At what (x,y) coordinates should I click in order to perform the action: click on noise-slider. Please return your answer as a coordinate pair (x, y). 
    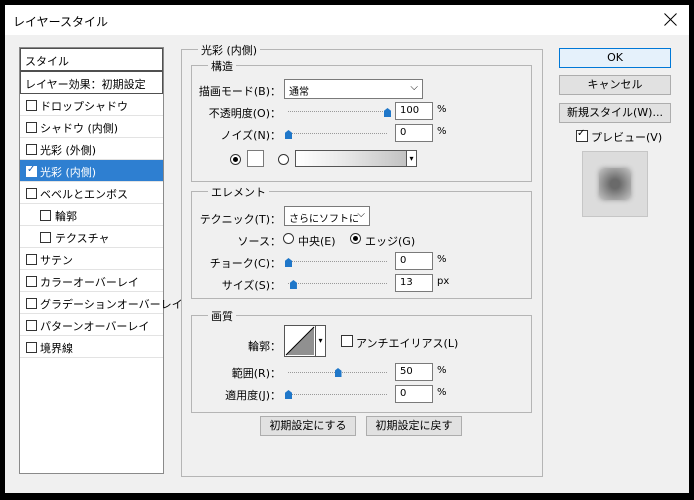
    Looking at the image, I should click on (337, 134).